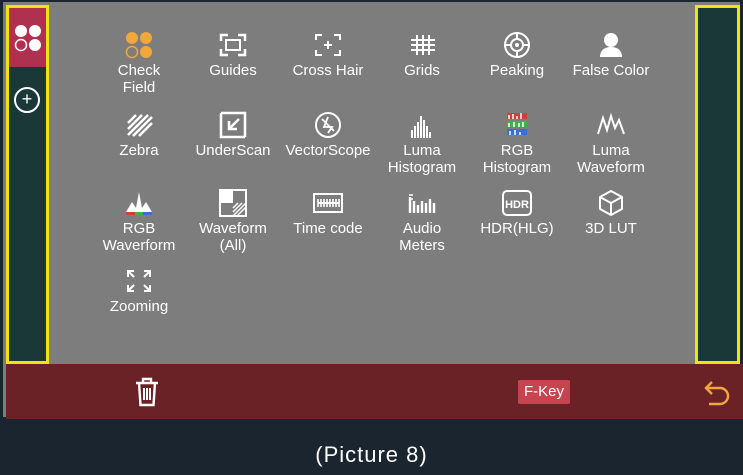 The image size is (743, 475). I want to click on feature-cross-hair: Cross Hair, so click(328, 54).